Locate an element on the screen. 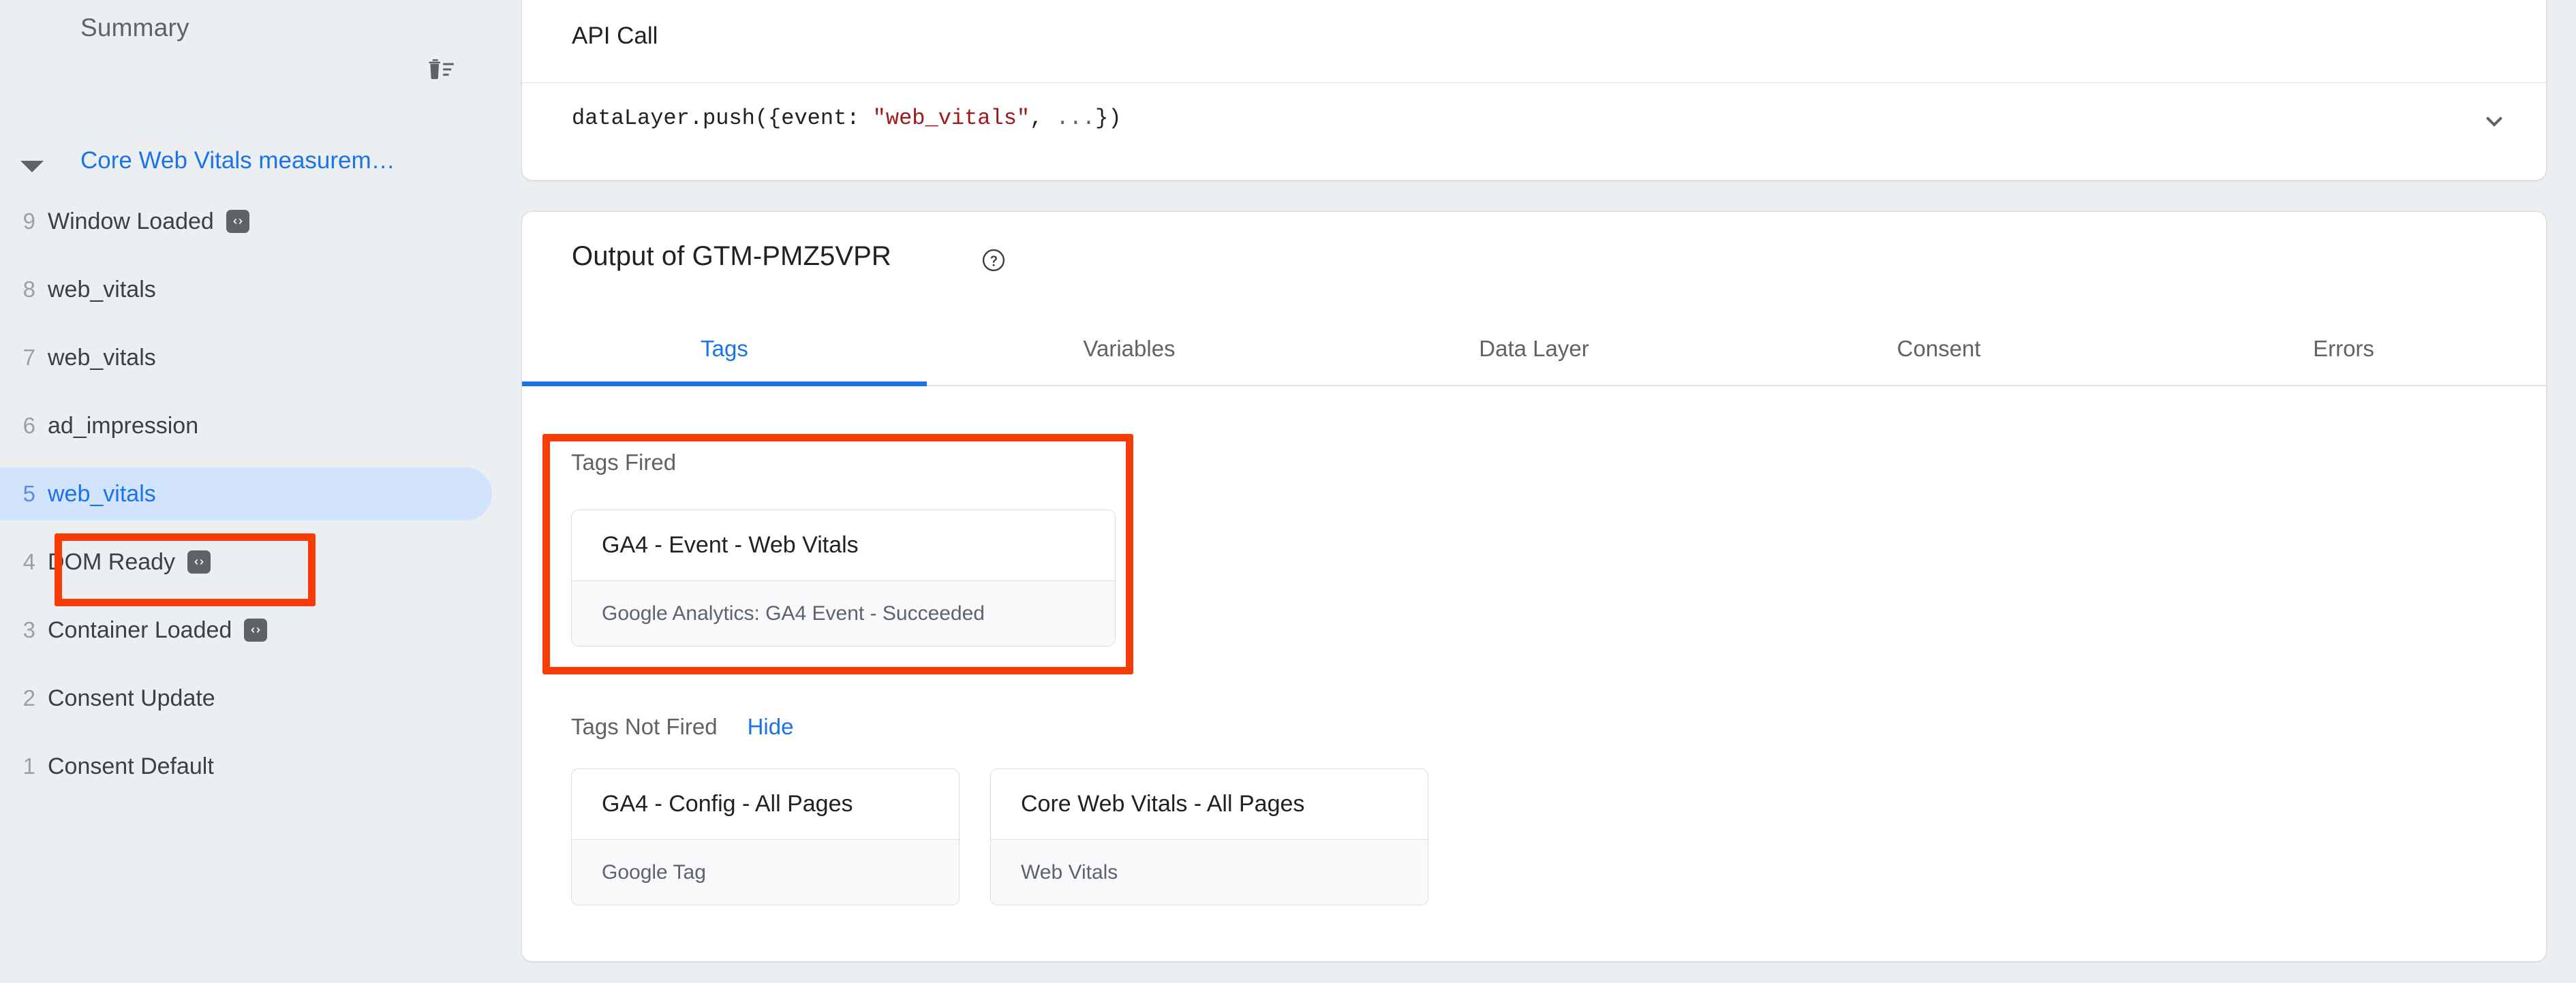 The height and width of the screenshot is (983, 2576). tab-label: Tags is located at coordinates (724, 348).